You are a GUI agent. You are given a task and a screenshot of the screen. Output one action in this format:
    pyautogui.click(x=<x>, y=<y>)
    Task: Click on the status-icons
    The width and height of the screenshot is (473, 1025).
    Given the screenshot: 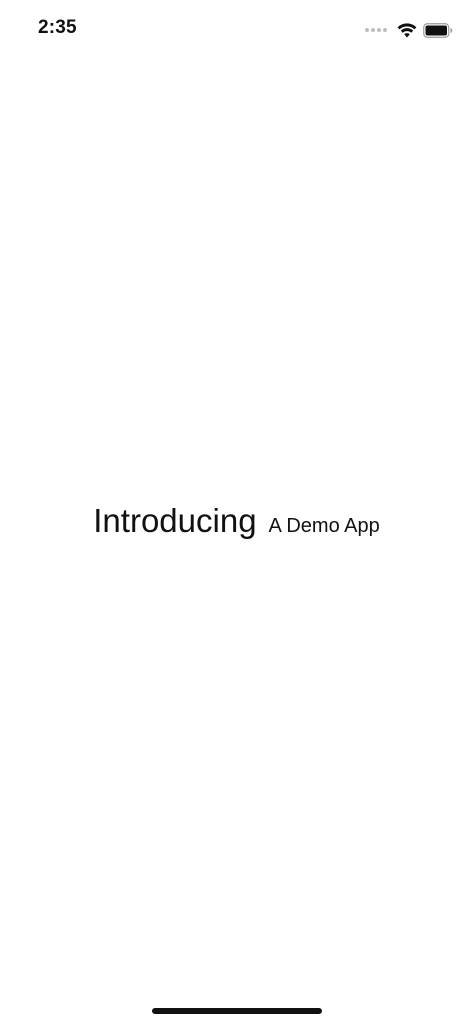 What is the action you would take?
    pyautogui.click(x=409, y=30)
    